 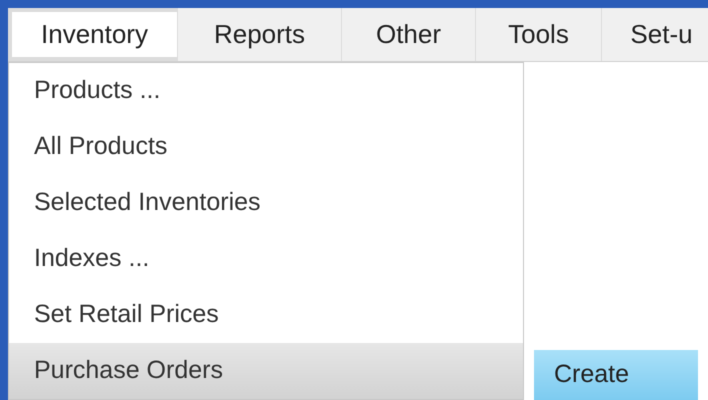 What do you see at coordinates (539, 34) in the screenshot?
I see `menu-tab: Tools` at bounding box center [539, 34].